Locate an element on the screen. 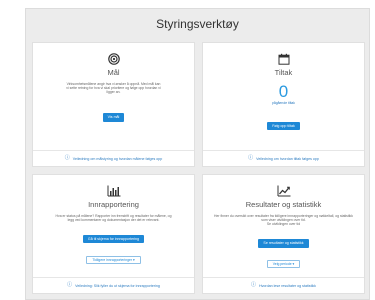  view-goals-button: Vis mål is located at coordinates (113, 117).